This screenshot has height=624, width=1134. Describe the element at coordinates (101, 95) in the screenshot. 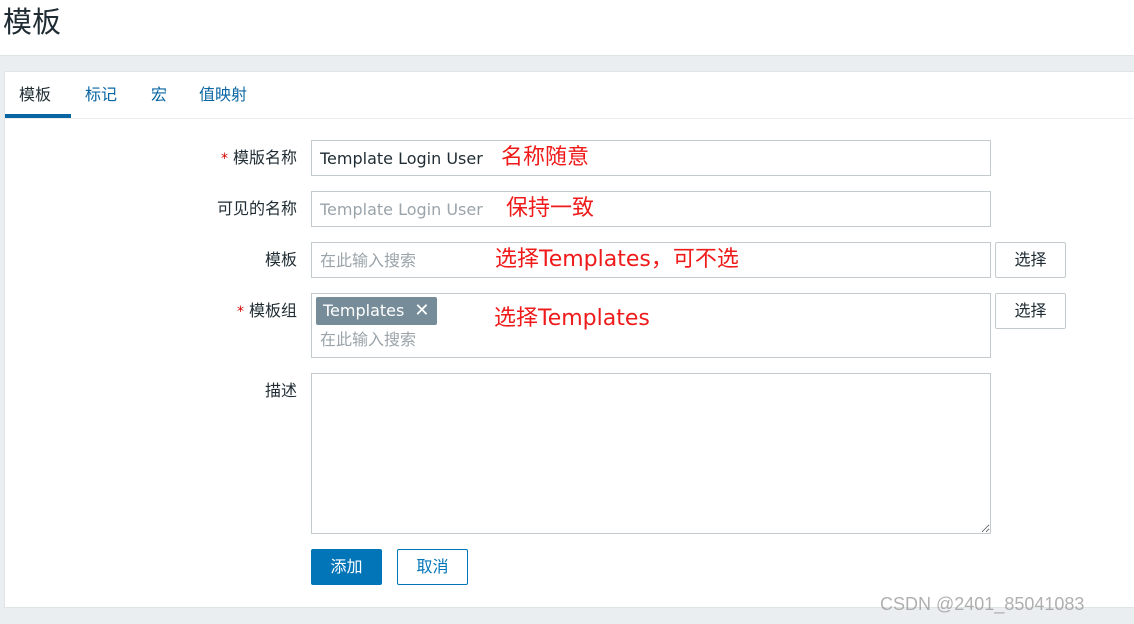

I see `tab-tags: 标记` at that location.